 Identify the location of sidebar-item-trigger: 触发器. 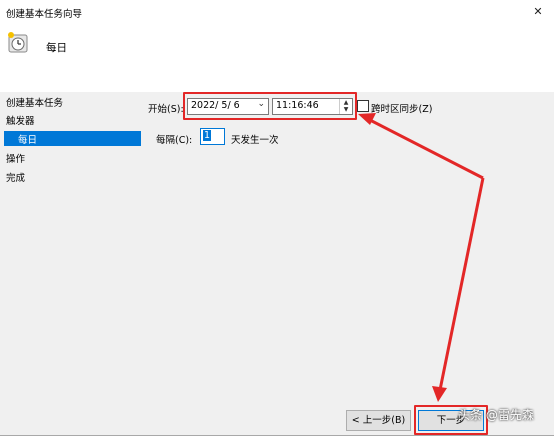
(20, 120).